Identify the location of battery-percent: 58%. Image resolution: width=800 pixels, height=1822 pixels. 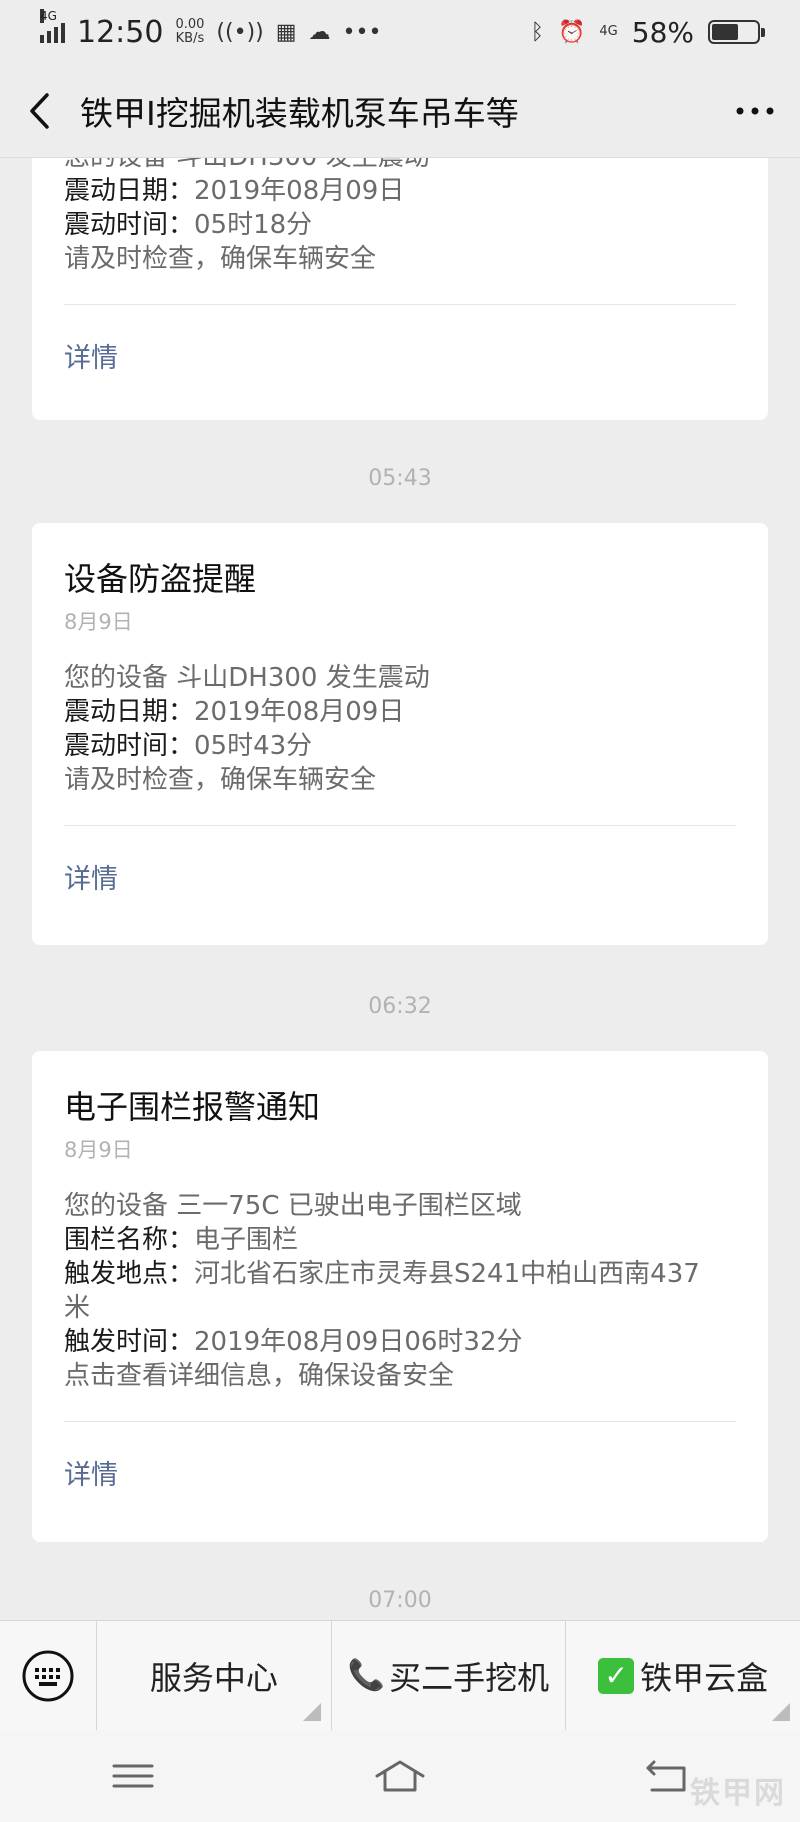
(662, 32).